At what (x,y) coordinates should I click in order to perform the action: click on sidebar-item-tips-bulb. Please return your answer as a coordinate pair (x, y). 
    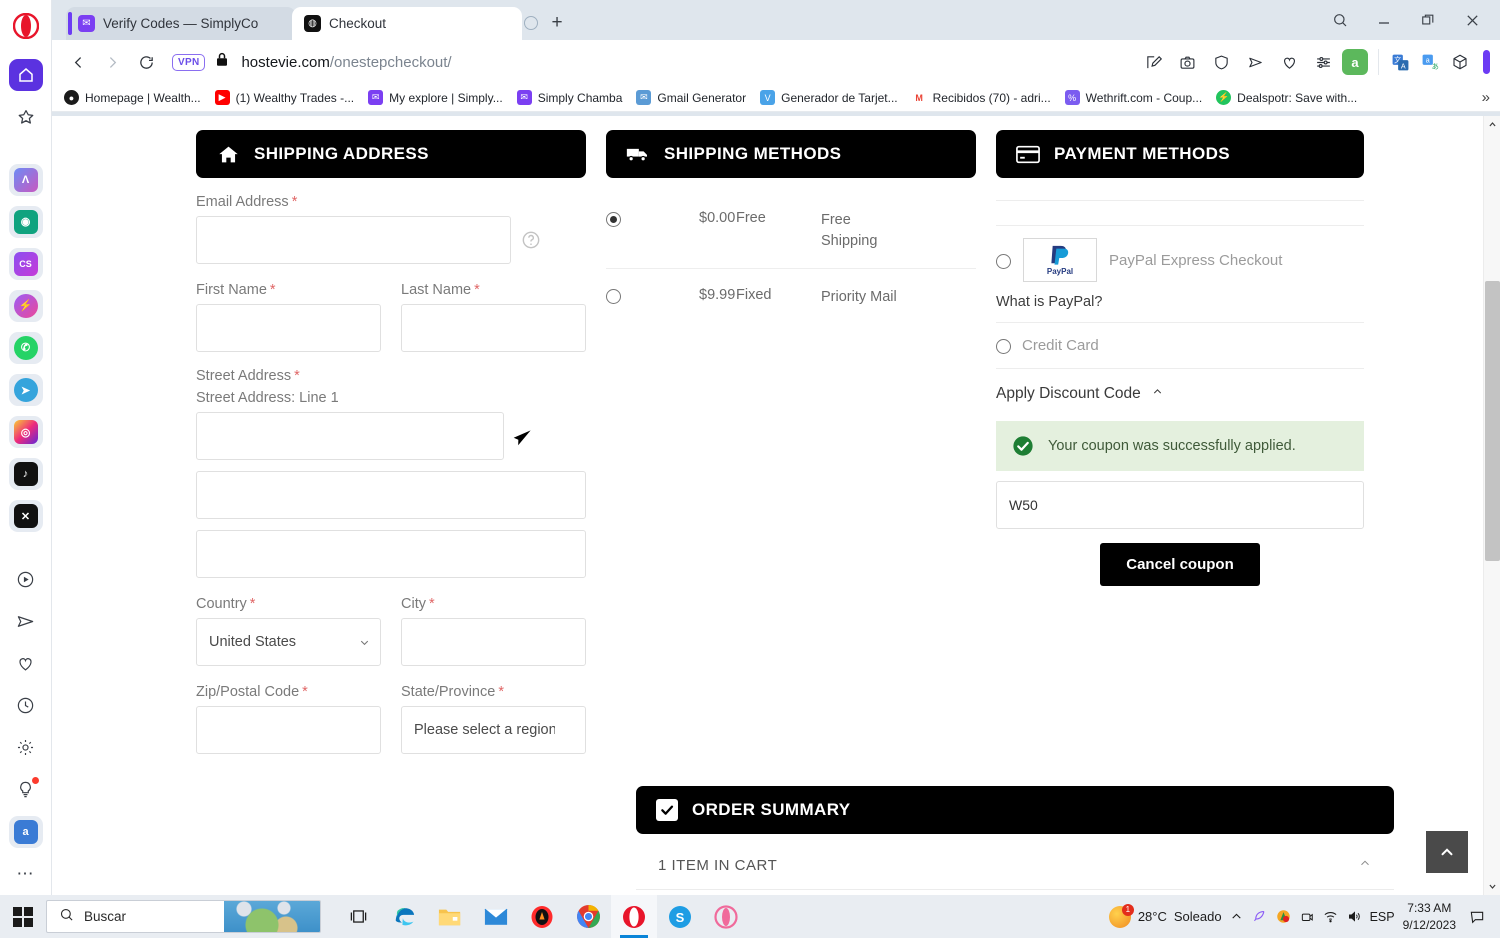
    Looking at the image, I should click on (26, 790).